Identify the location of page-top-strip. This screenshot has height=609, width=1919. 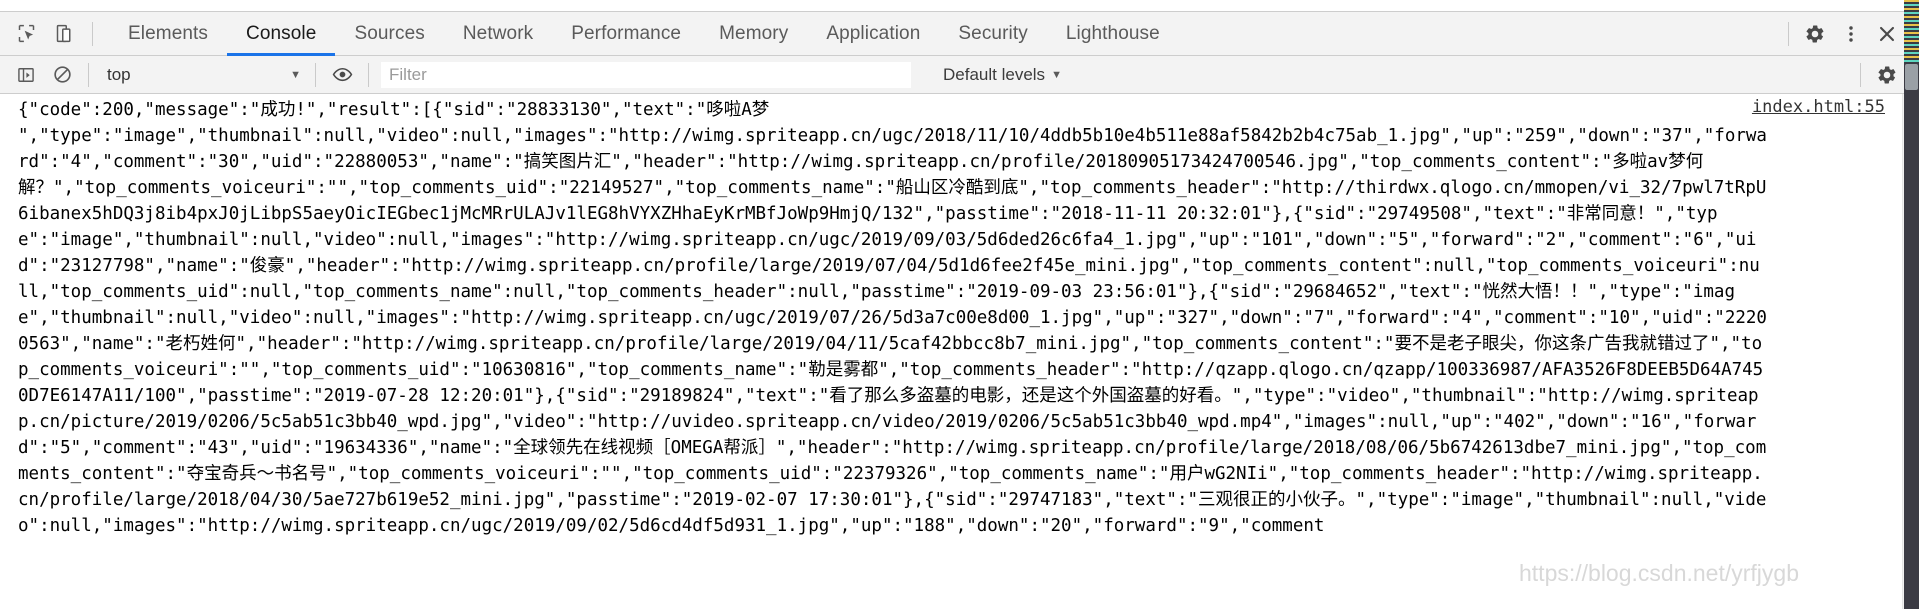
(959, 5).